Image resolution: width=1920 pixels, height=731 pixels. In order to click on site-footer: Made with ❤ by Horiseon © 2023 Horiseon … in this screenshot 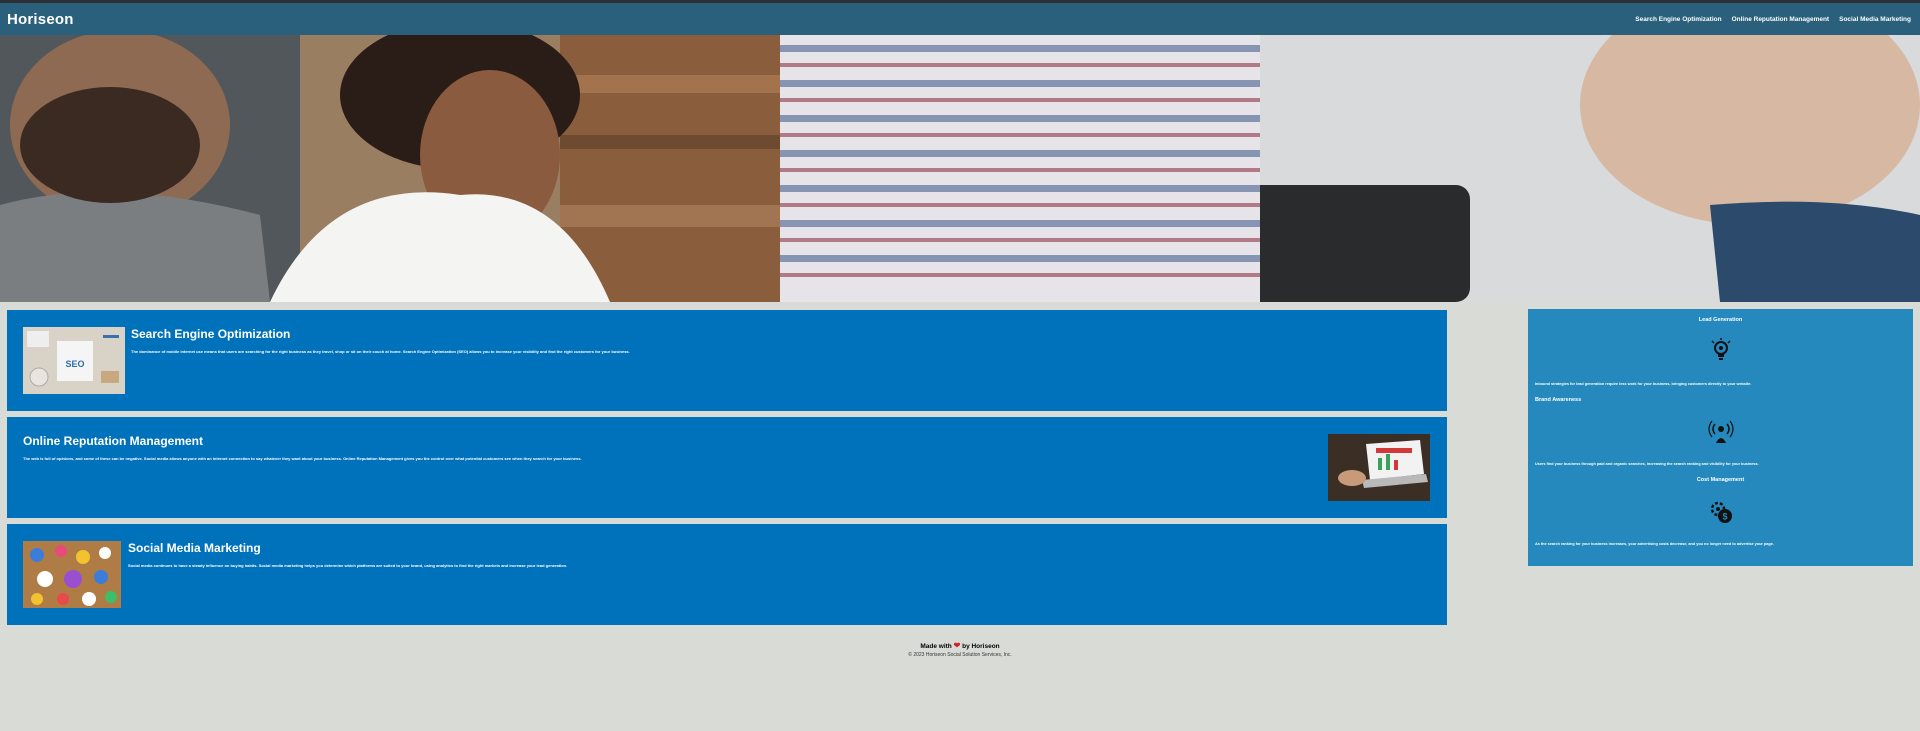, I will do `click(960, 649)`.